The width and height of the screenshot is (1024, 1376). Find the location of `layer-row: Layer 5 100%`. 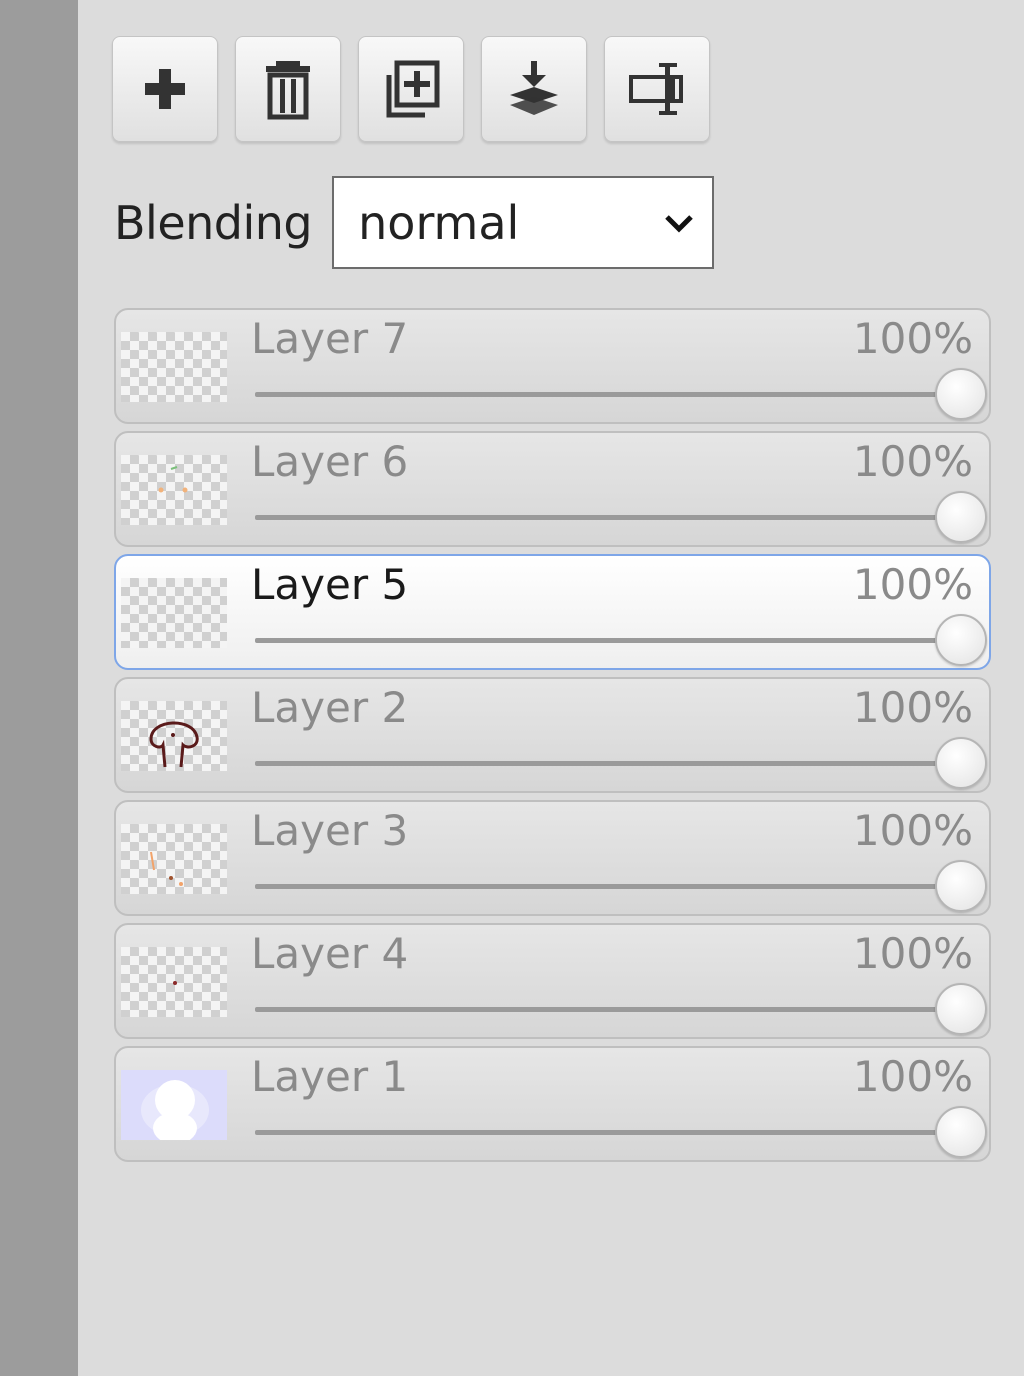

layer-row: Layer 5 100% is located at coordinates (552, 612).